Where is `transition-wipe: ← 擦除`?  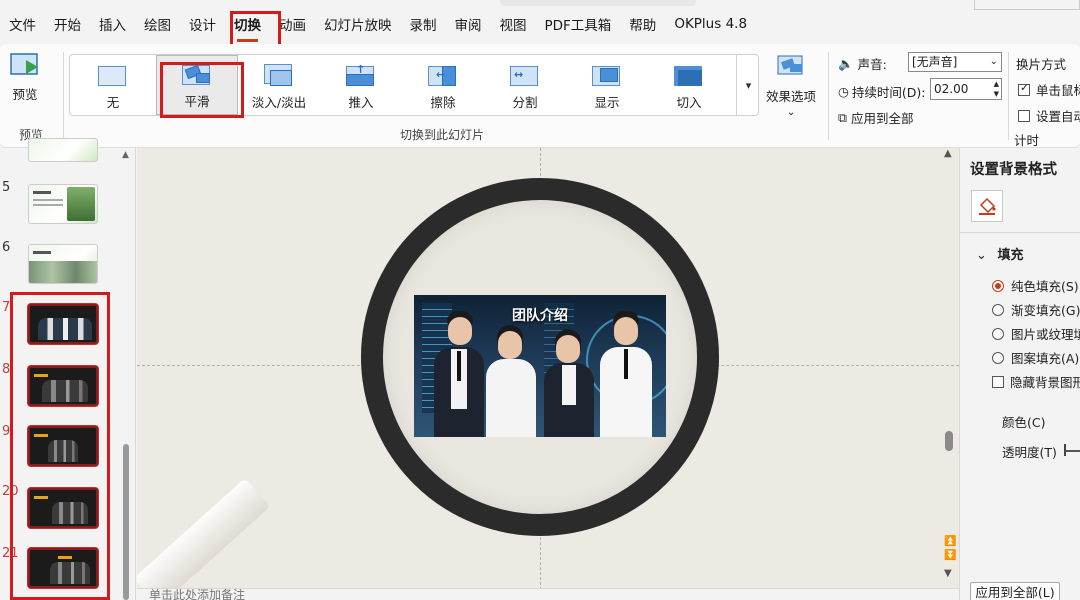 transition-wipe: ← 擦除 is located at coordinates (443, 85).